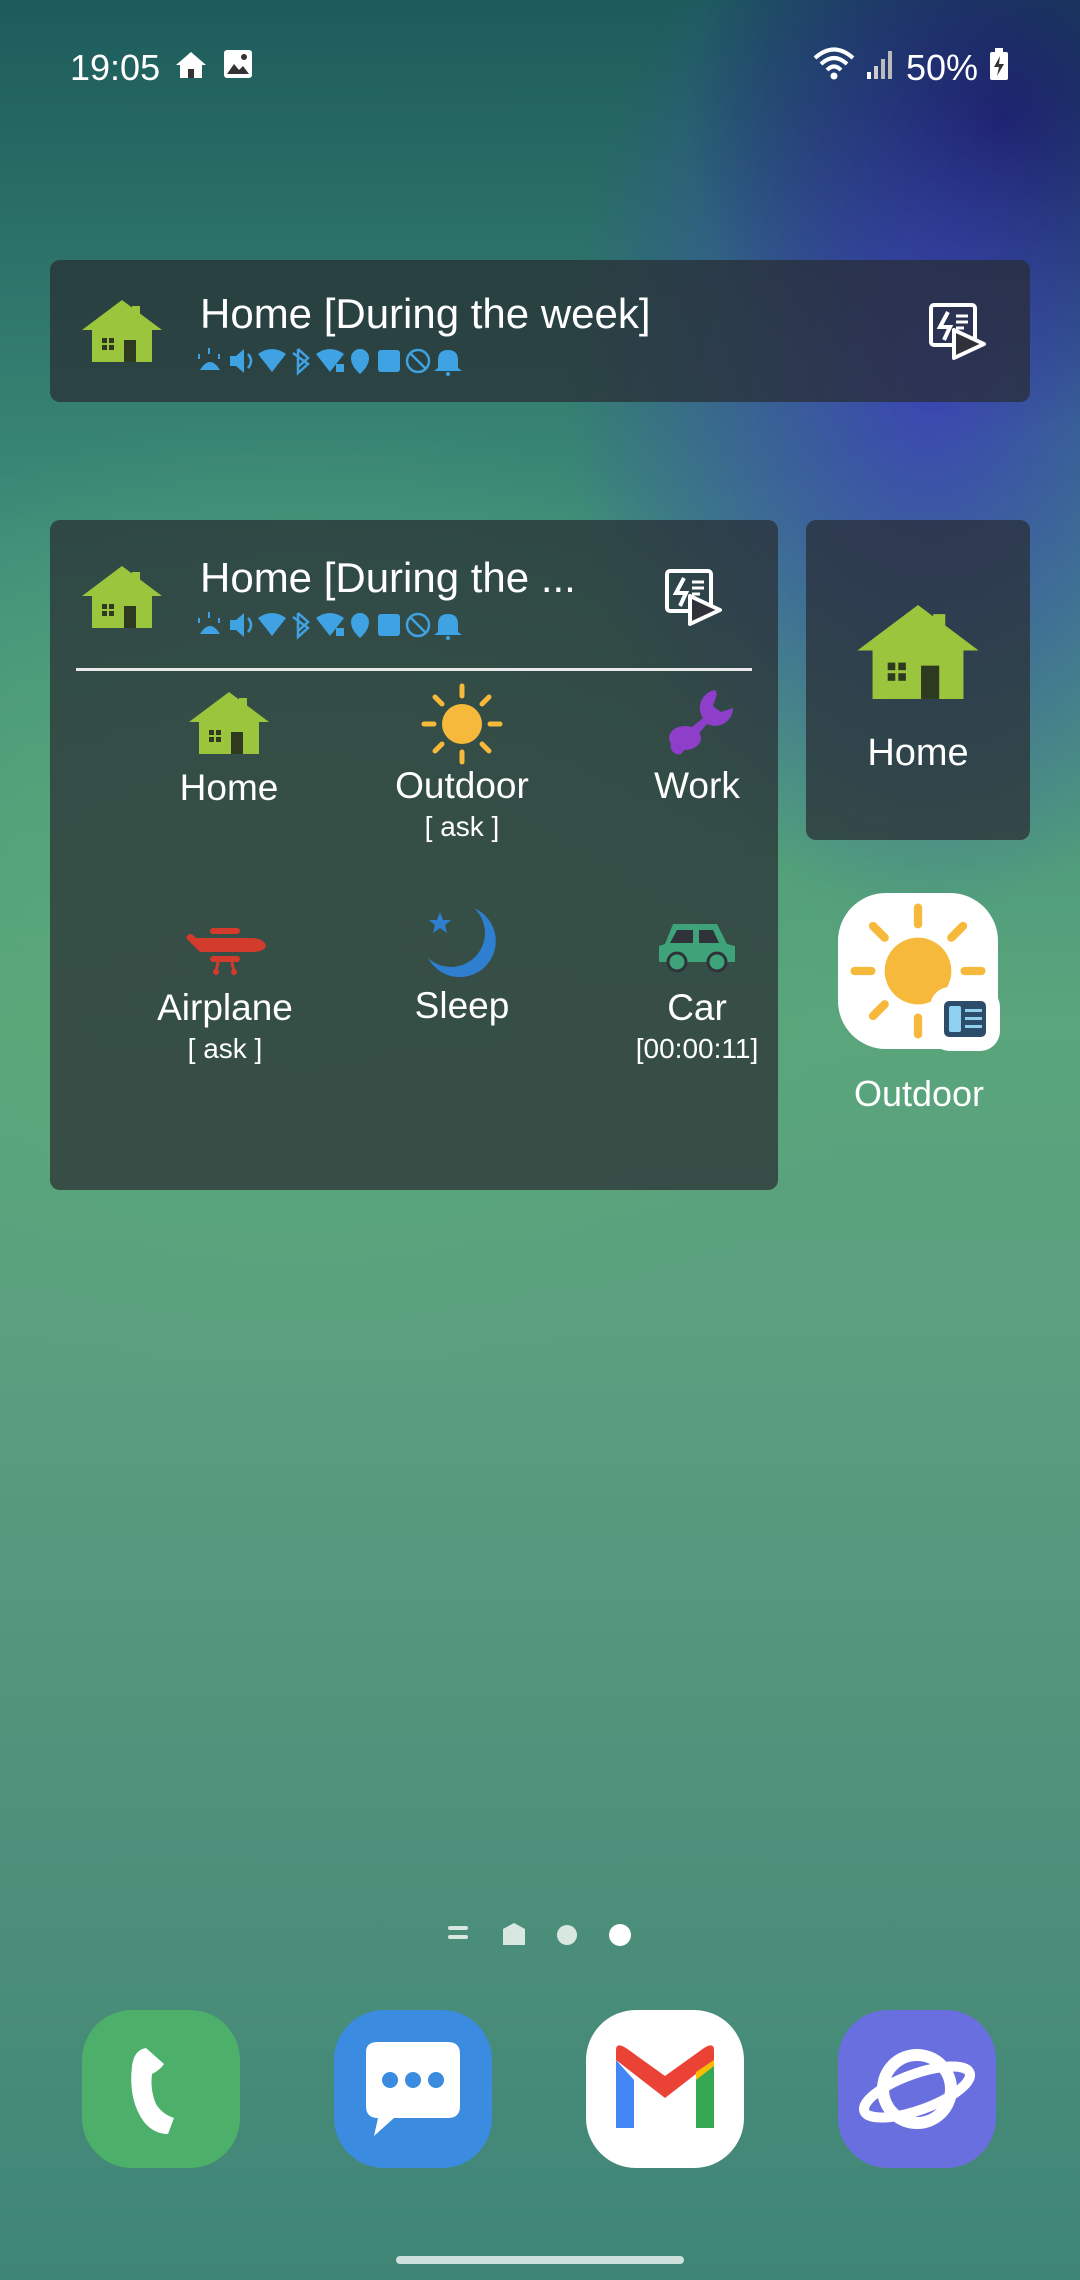 This screenshot has height=2280, width=1080. What do you see at coordinates (918, 753) in the screenshot?
I see `widget-home-label: Home` at bounding box center [918, 753].